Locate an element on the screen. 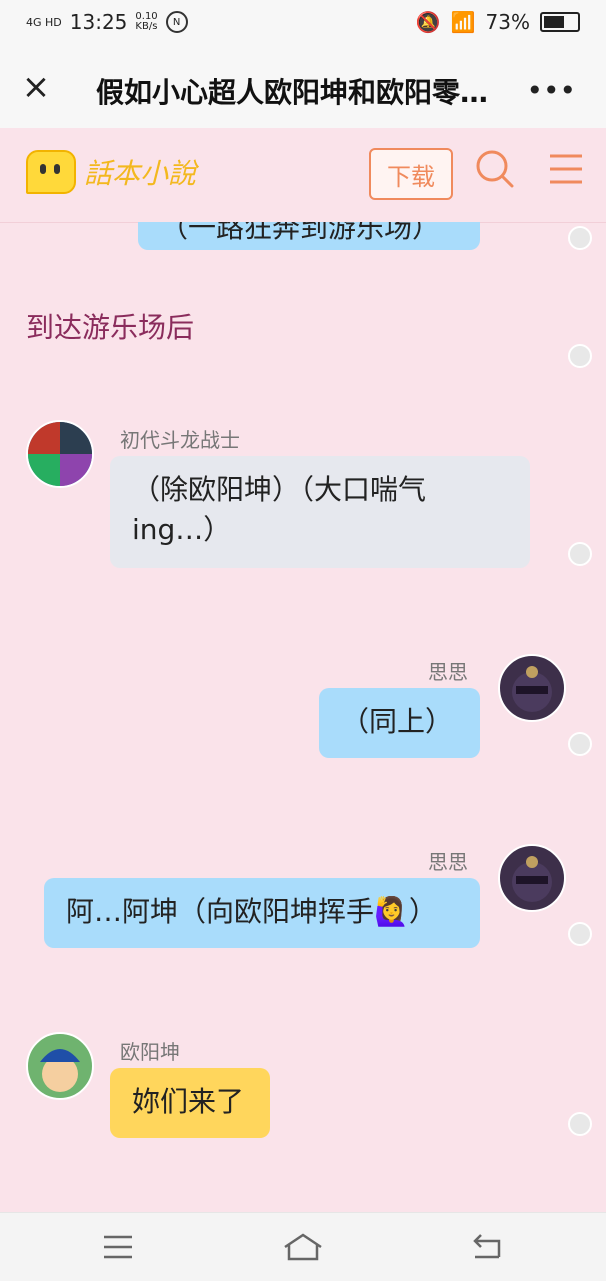  sender-name: 欧阳坤 is located at coordinates (150, 1052).